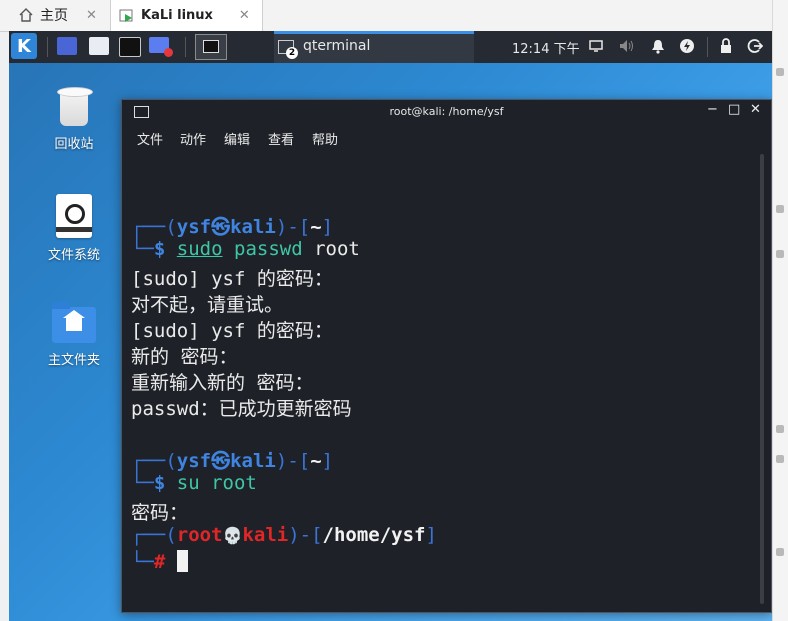 This screenshot has height=621, width=788. I want to click on output-line: passwd：已成功更新密码, so click(241, 409).